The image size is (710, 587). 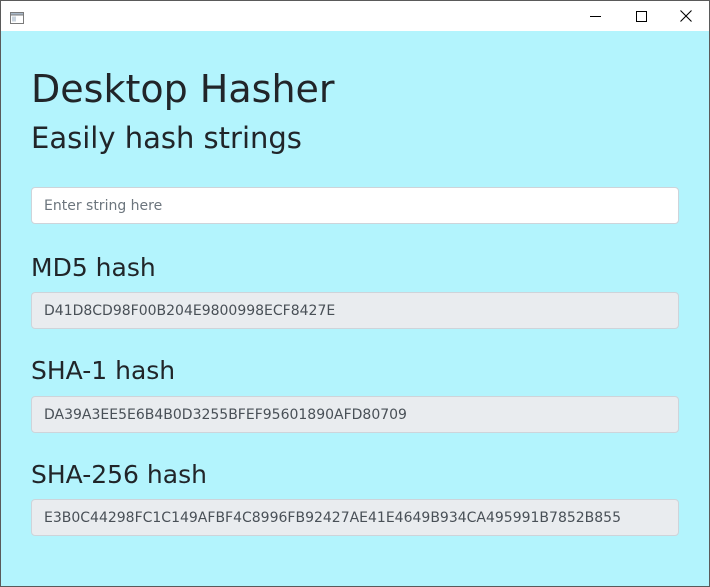 I want to click on maximize-icon, so click(x=641, y=16).